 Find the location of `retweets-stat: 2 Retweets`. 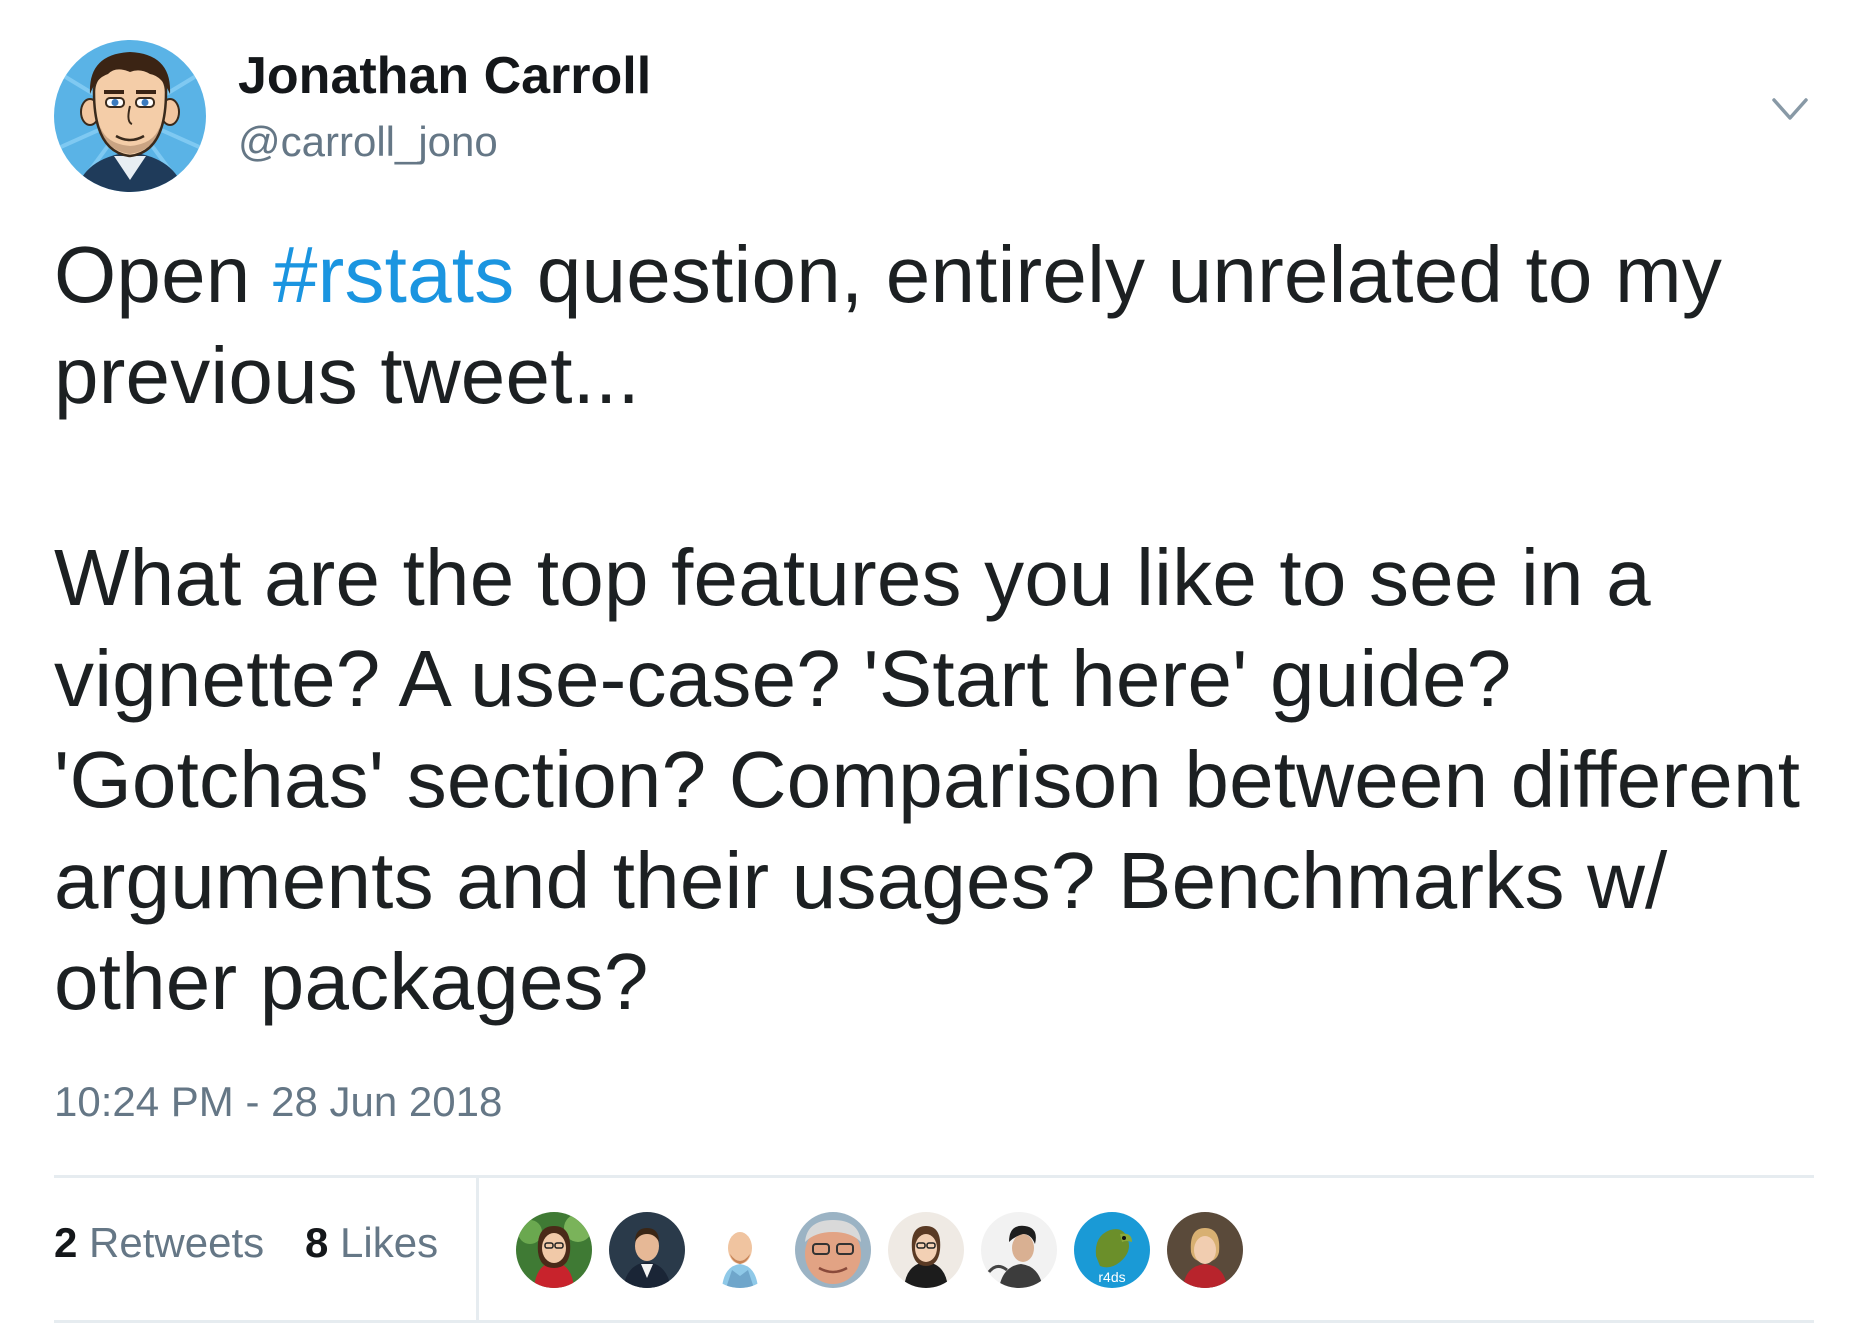

retweets-stat: 2 Retweets is located at coordinates (159, 1243).